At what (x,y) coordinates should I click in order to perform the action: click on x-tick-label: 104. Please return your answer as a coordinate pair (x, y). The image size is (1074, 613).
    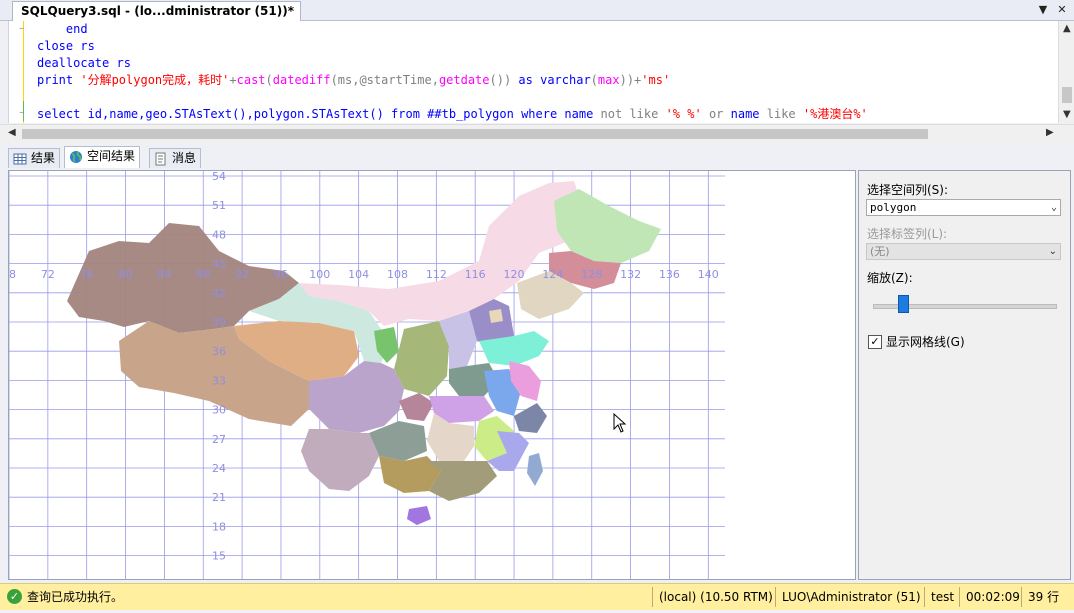
    Looking at the image, I should click on (358, 274).